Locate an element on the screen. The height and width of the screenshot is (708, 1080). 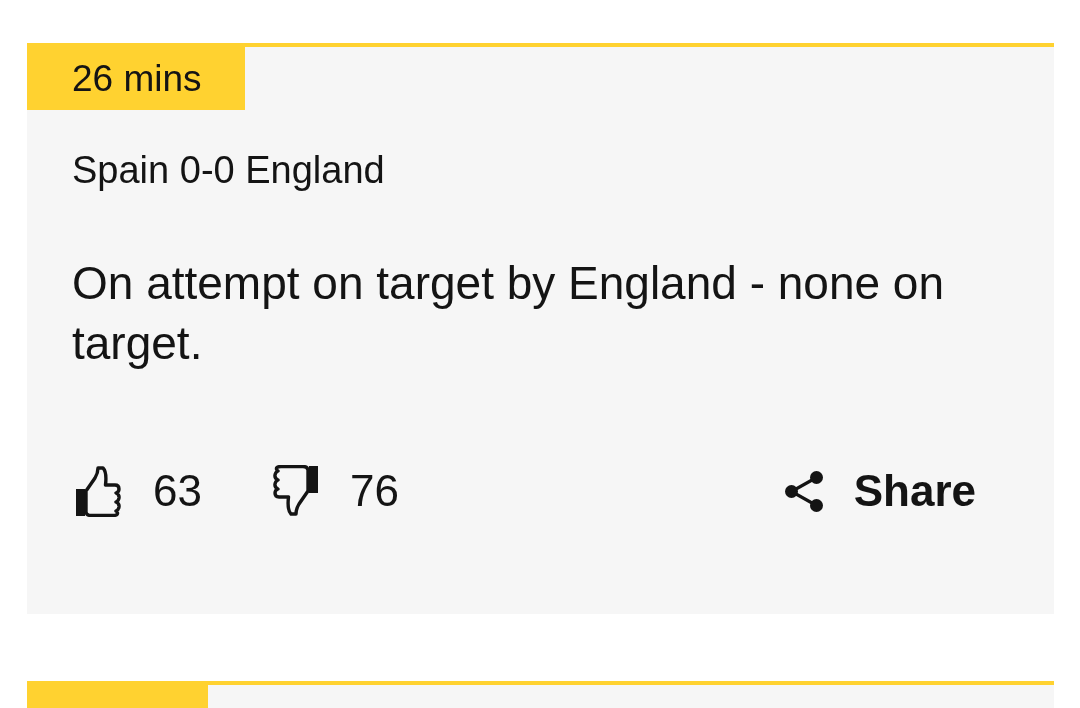
thumbs-down-icon is located at coordinates (295, 491).